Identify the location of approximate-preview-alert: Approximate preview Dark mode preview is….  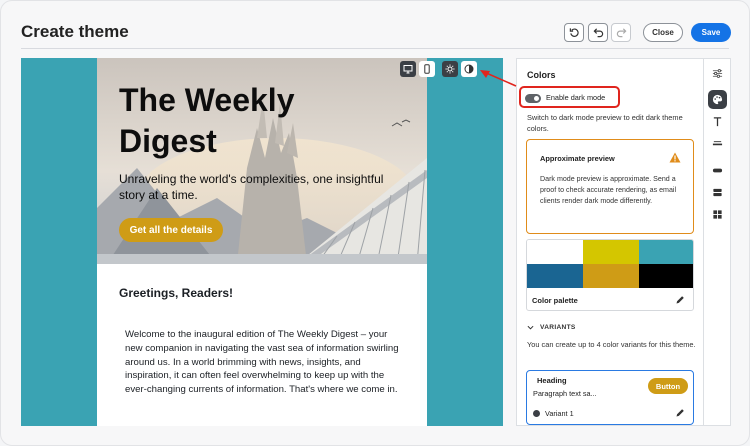
(610, 186).